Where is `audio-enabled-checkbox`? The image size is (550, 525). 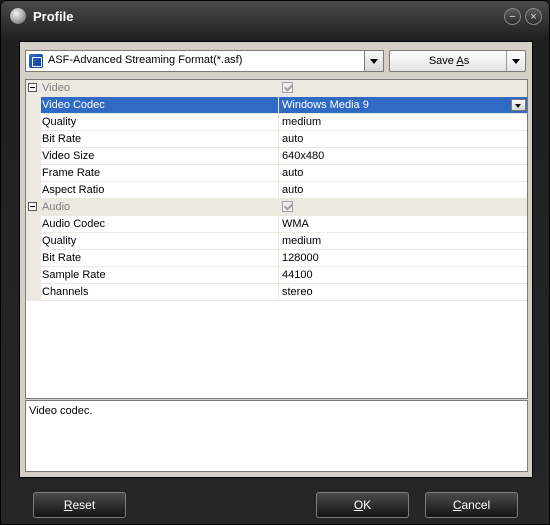
audio-enabled-checkbox is located at coordinates (287, 206).